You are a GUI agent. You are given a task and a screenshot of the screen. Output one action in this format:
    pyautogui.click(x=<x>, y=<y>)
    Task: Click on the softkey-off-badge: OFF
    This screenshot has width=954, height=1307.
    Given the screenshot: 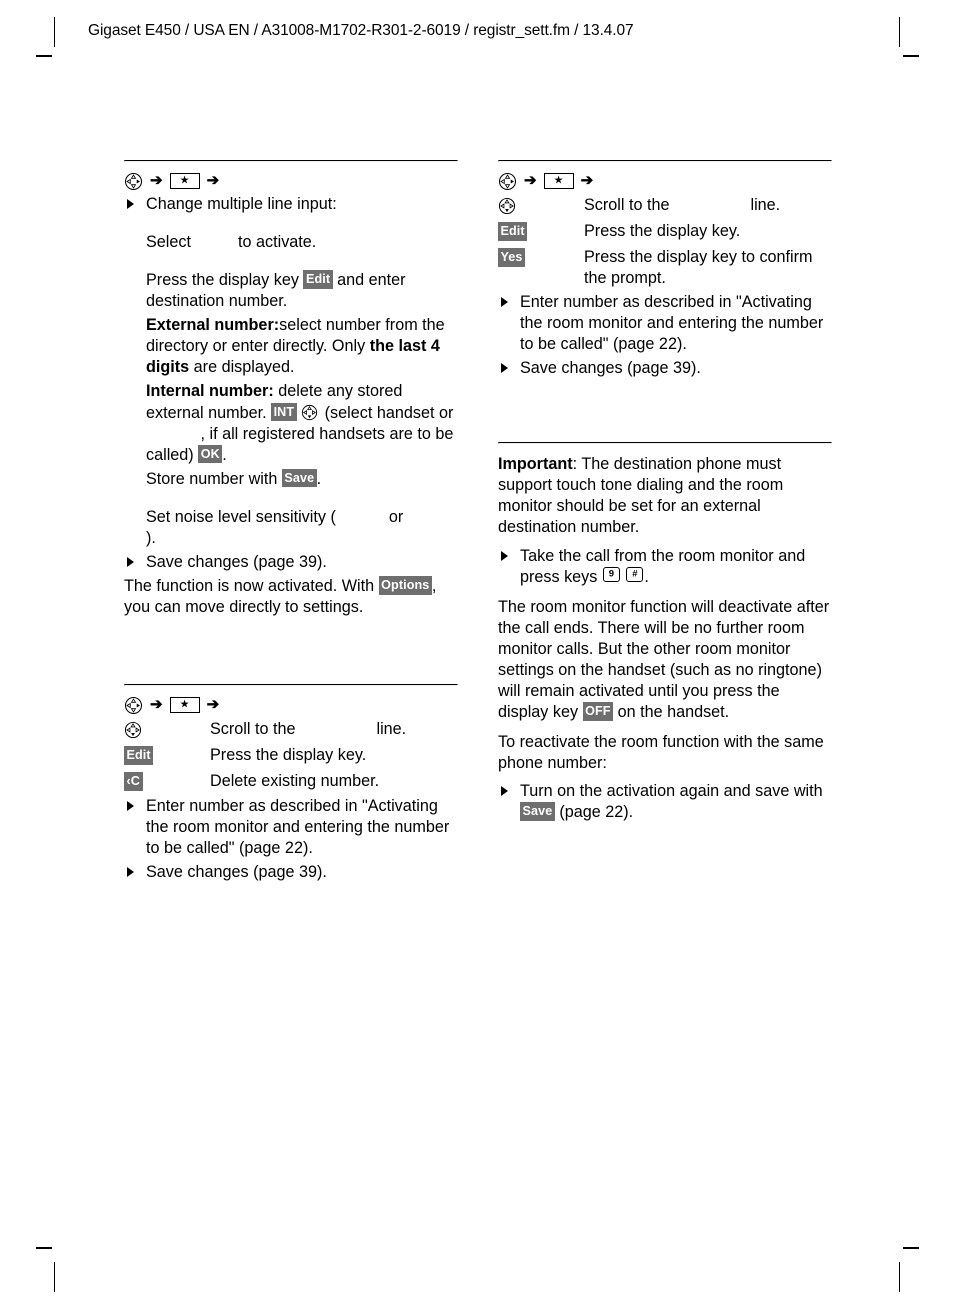 What is the action you would take?
    pyautogui.click(x=598, y=711)
    